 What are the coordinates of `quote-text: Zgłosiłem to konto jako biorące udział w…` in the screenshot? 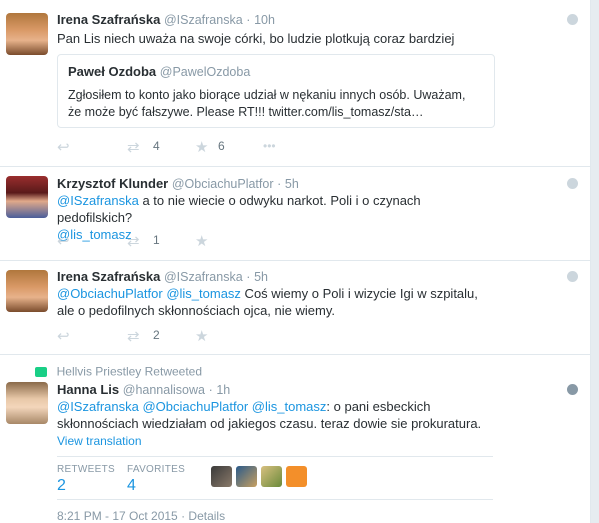 It's located at (267, 103).